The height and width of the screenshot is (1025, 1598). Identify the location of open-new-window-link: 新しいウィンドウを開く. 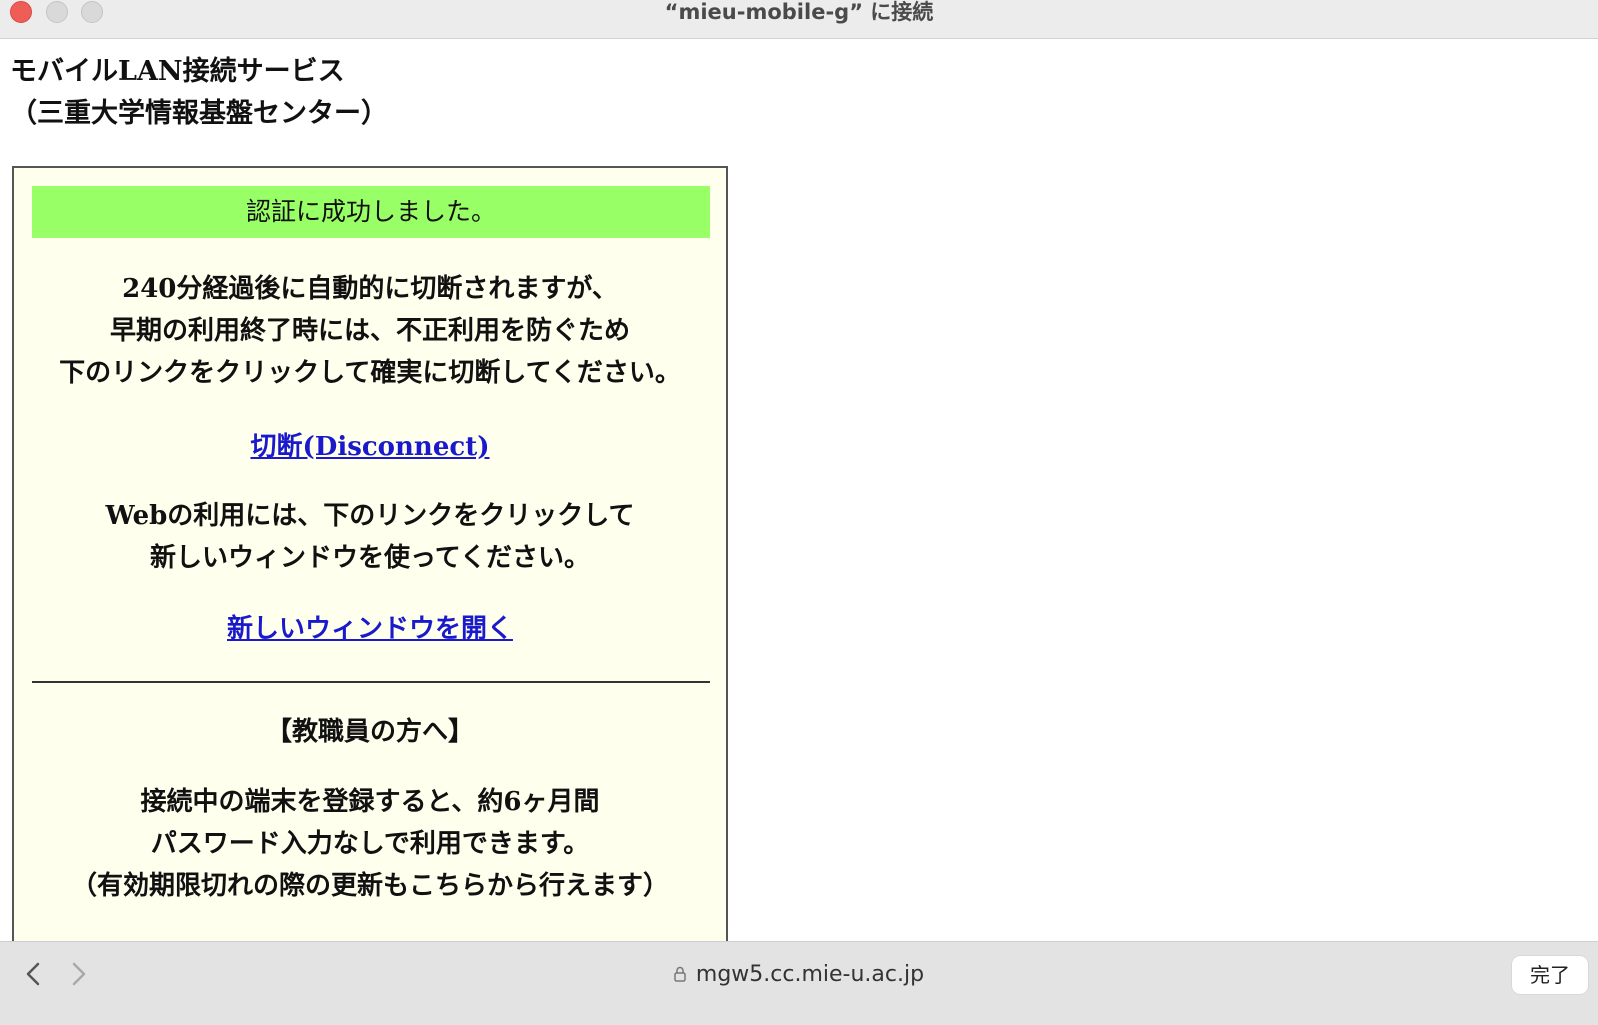
(370, 629).